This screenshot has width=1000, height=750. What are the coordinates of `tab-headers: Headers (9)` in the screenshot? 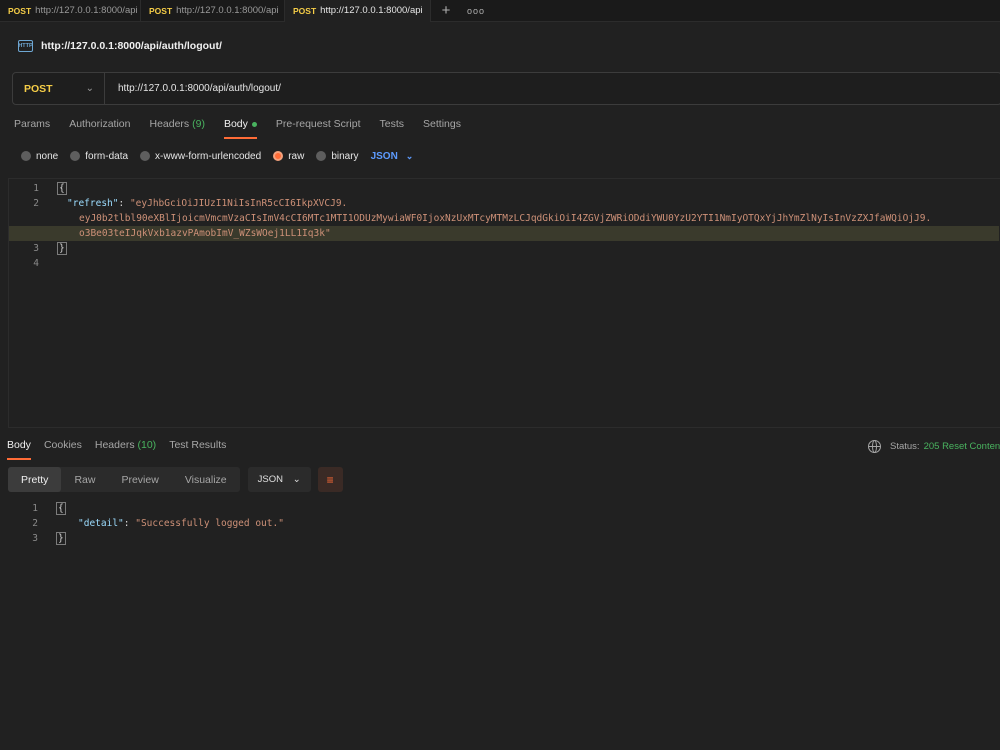 It's located at (176, 128).